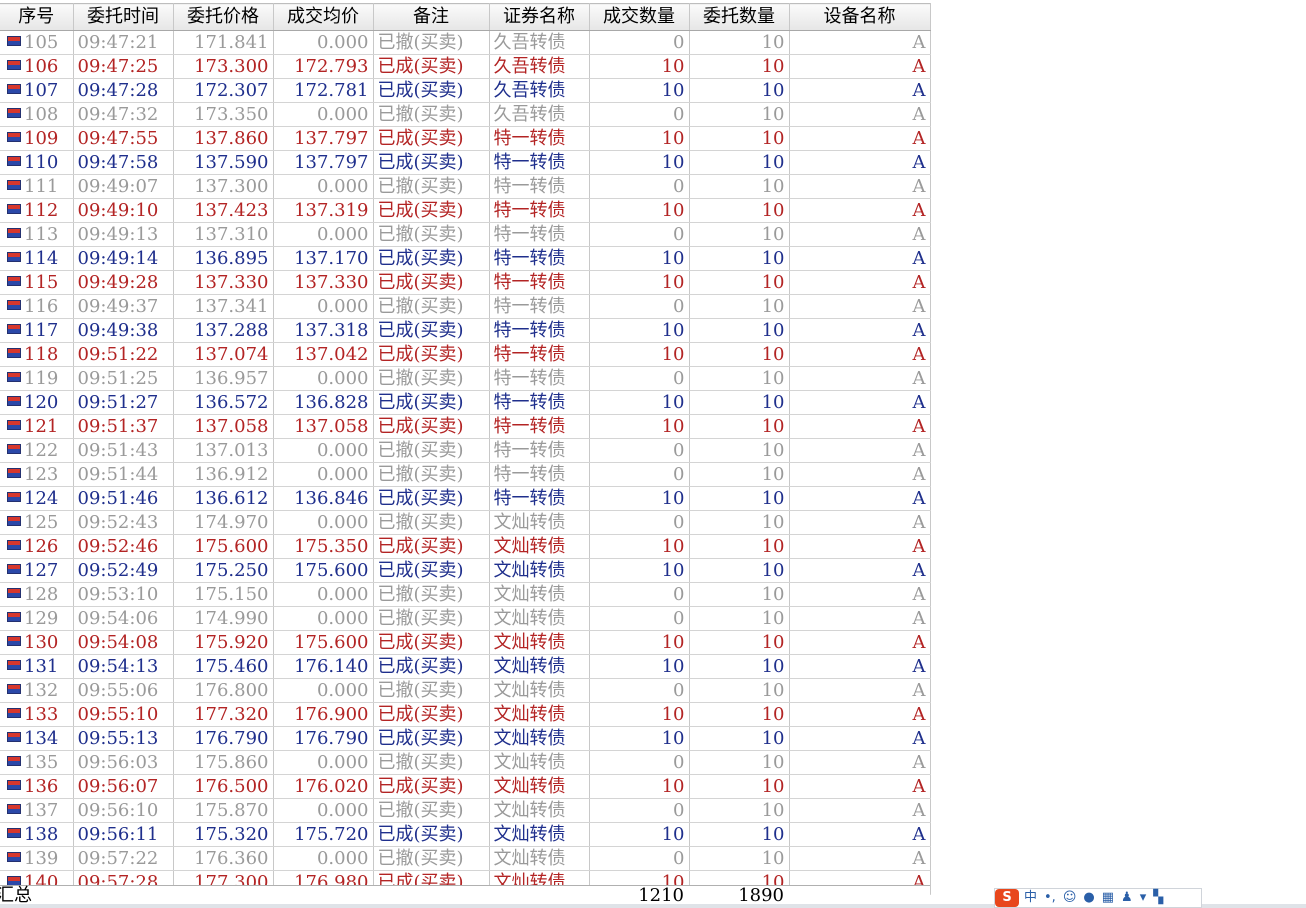 The height and width of the screenshot is (908, 1306). I want to click on table-row: 110 09:47:58 137.590 137.797 已成(买卖) 特一转债 10 10 A, so click(465, 162).